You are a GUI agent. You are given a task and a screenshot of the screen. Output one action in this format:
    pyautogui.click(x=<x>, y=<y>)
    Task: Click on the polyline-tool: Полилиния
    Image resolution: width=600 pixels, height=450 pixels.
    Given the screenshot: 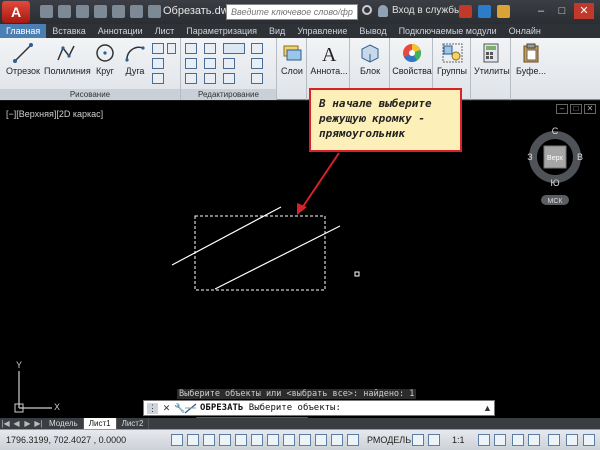 What is the action you would take?
    pyautogui.click(x=67, y=59)
    